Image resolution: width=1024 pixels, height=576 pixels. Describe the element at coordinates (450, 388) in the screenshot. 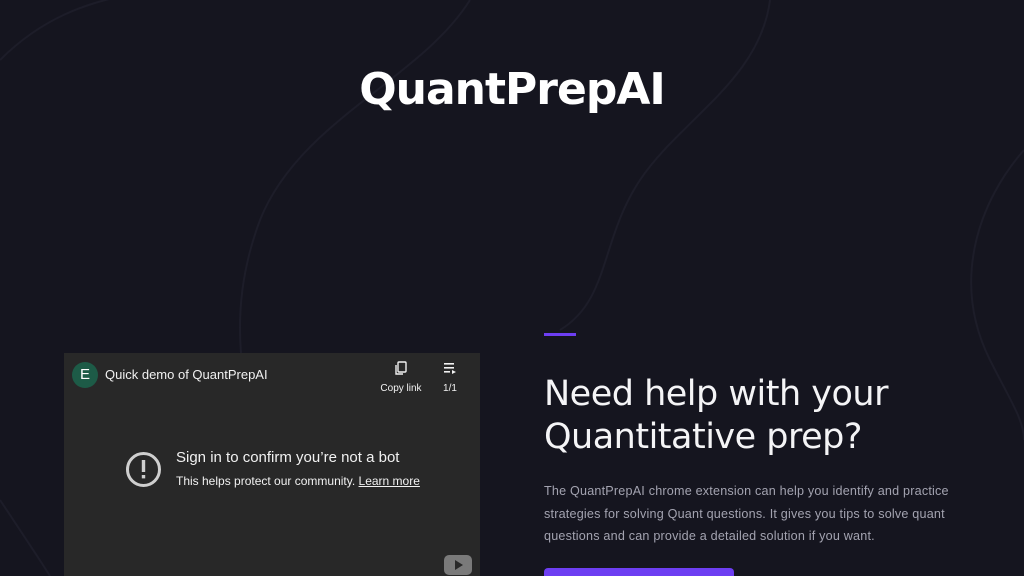

I see `playlist-count: 1/1` at that location.